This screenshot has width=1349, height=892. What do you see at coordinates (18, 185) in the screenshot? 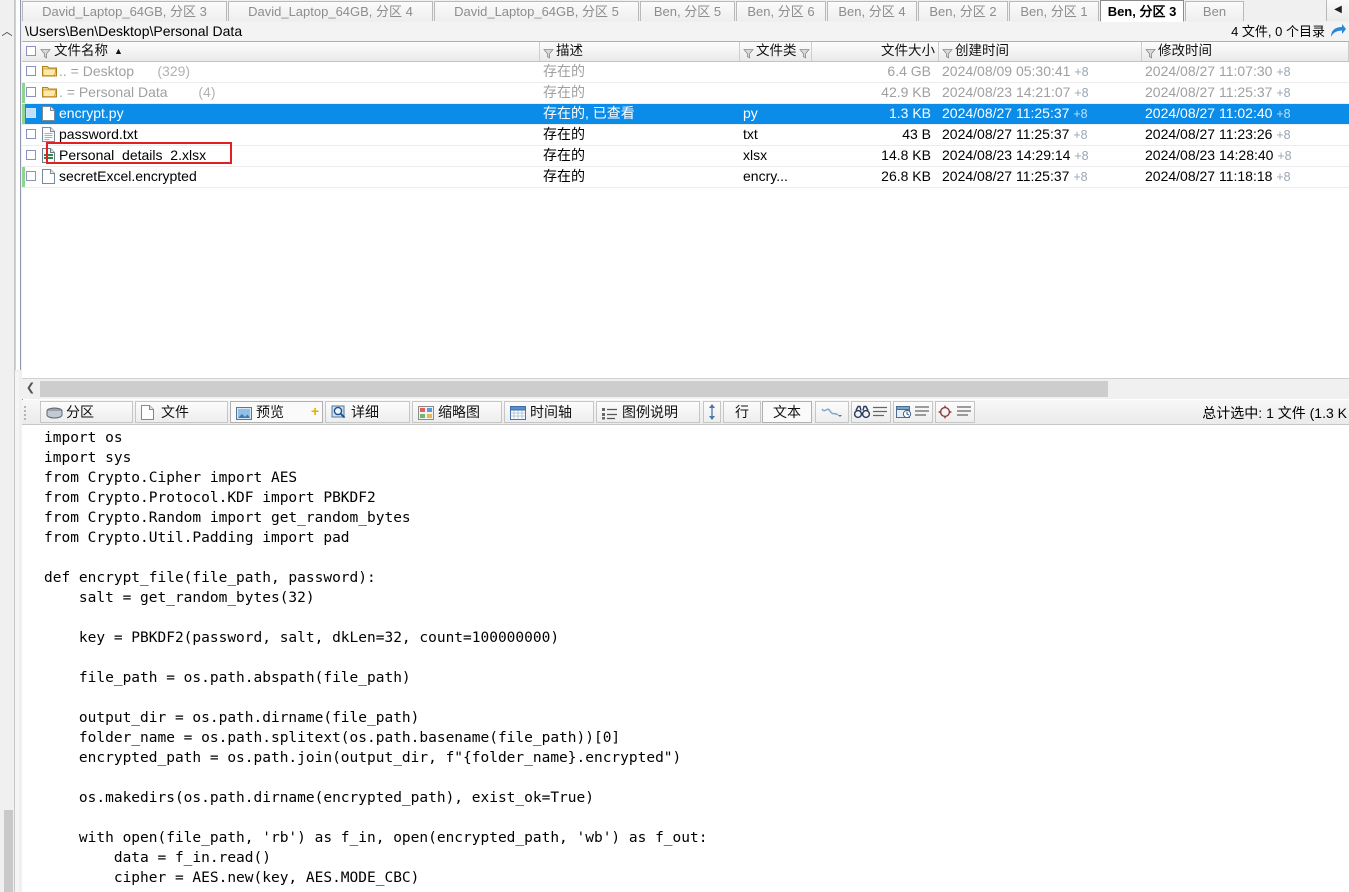
I see `left-pane-divider` at bounding box center [18, 185].